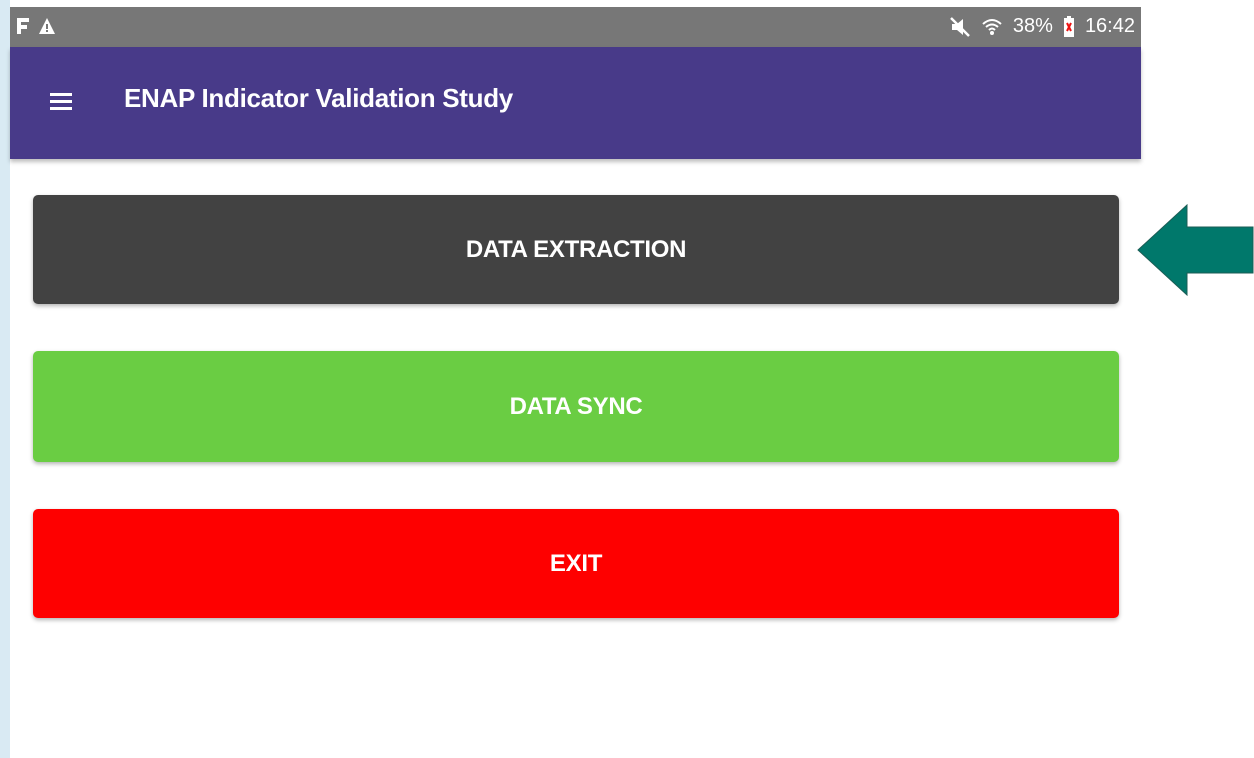 Image resolution: width=1254 pixels, height=758 pixels. What do you see at coordinates (576, 406) in the screenshot?
I see `data-sync-button: DATA SYNC` at bounding box center [576, 406].